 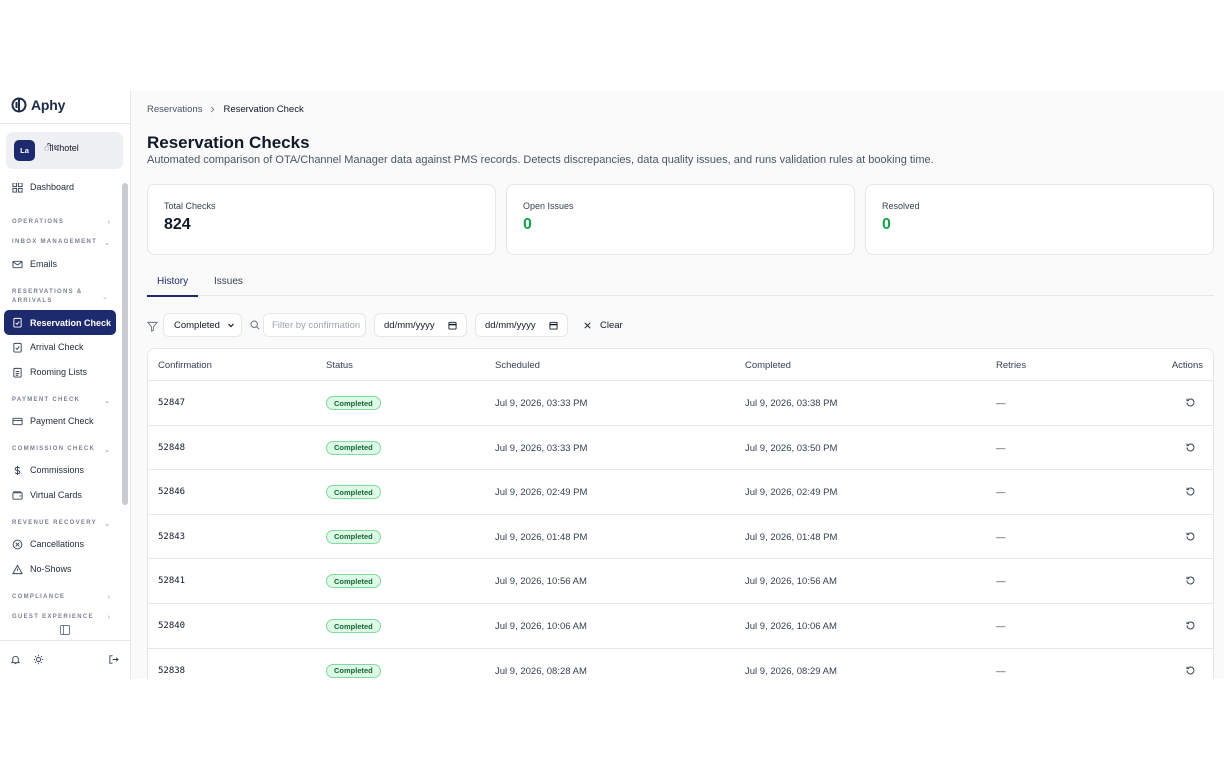 I want to click on wallet-icon, so click(x=17, y=495).